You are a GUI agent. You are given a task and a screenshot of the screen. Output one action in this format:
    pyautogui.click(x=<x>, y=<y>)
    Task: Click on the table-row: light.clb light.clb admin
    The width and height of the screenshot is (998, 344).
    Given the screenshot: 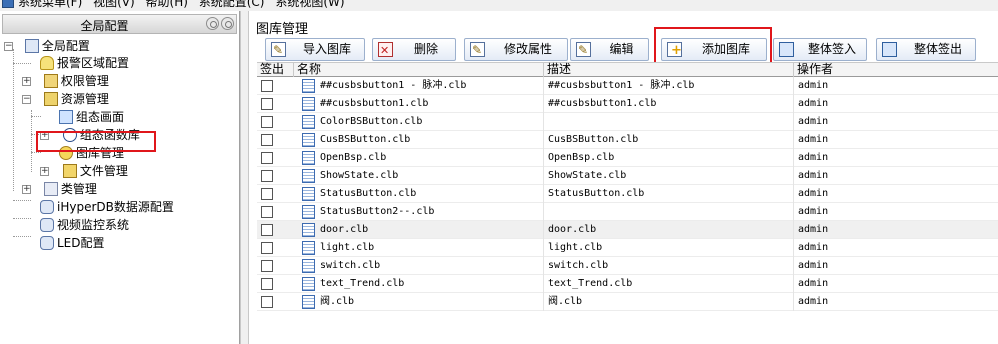 What is the action you would take?
    pyautogui.click(x=627, y=248)
    